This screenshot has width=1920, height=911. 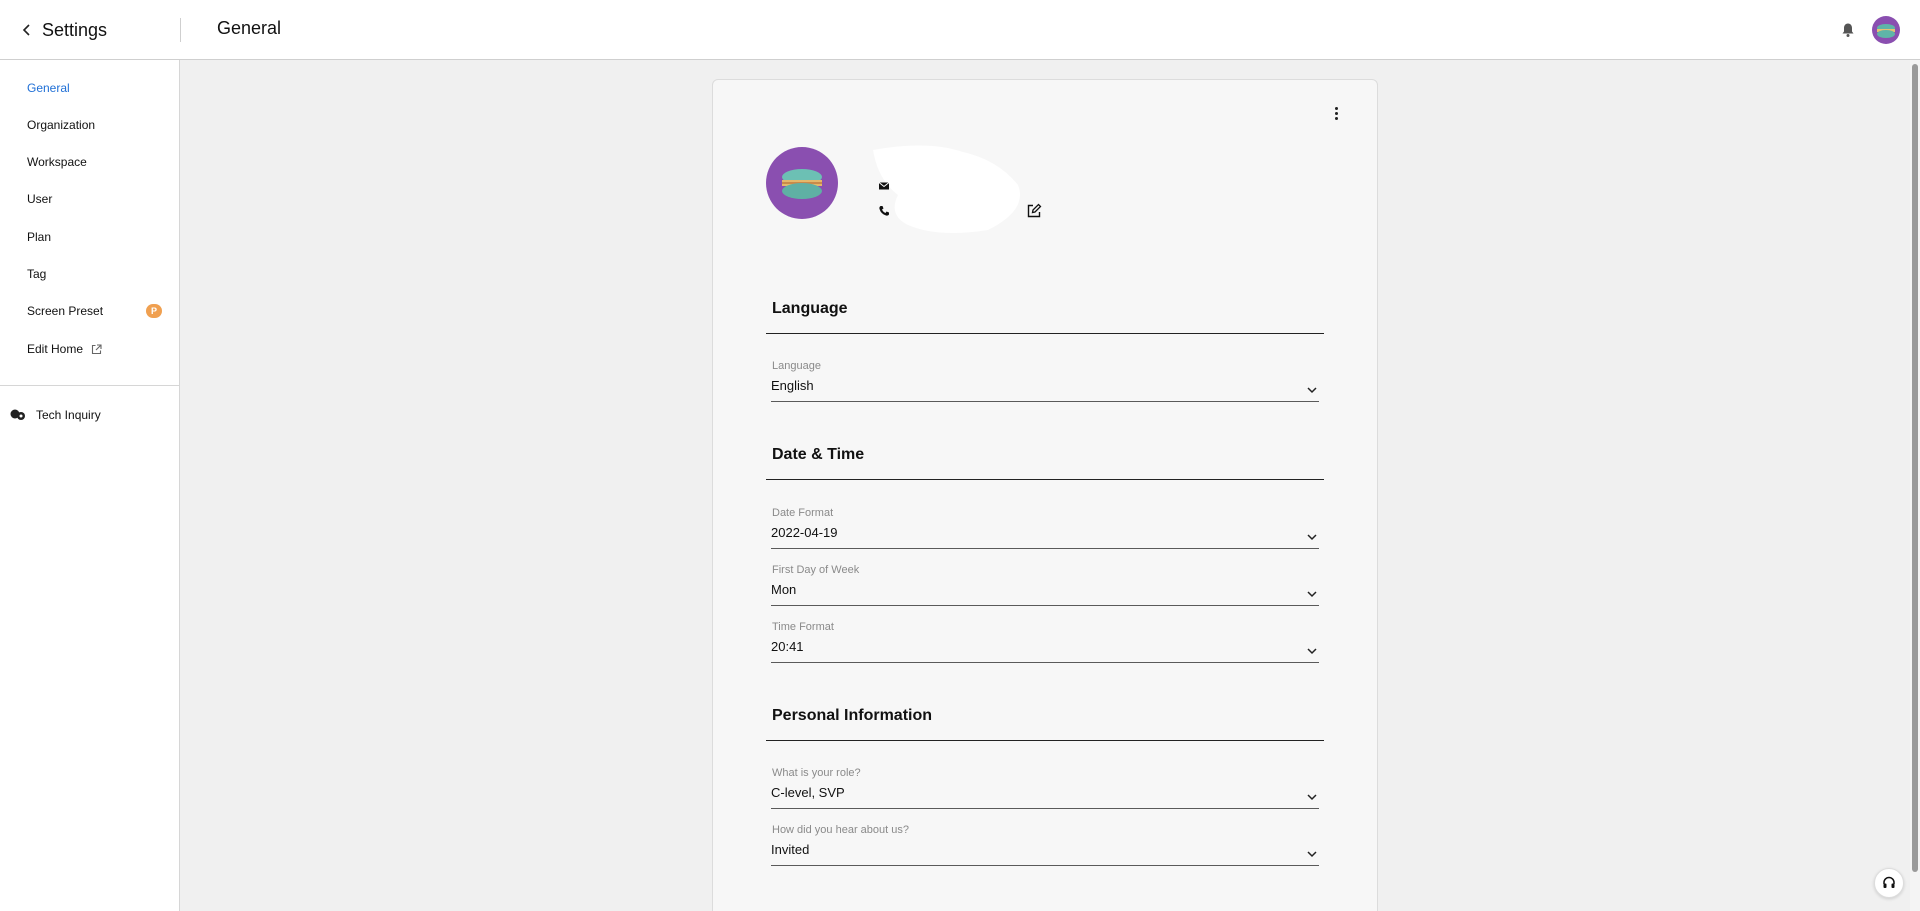 I want to click on field-label-role: What is your role?, so click(x=816, y=773).